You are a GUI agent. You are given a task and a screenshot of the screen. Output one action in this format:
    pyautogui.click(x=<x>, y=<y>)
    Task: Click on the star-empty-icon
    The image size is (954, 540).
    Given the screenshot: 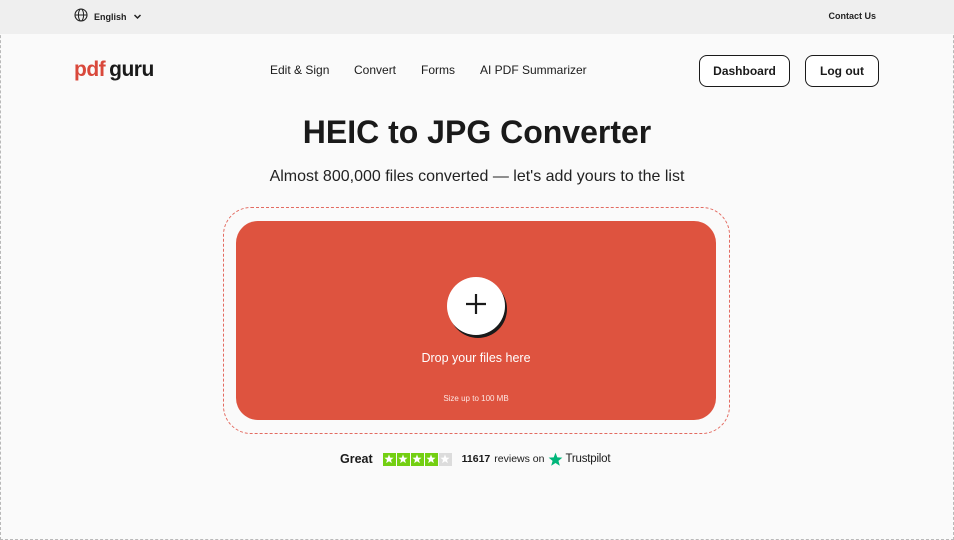 What is the action you would take?
    pyautogui.click(x=445, y=459)
    